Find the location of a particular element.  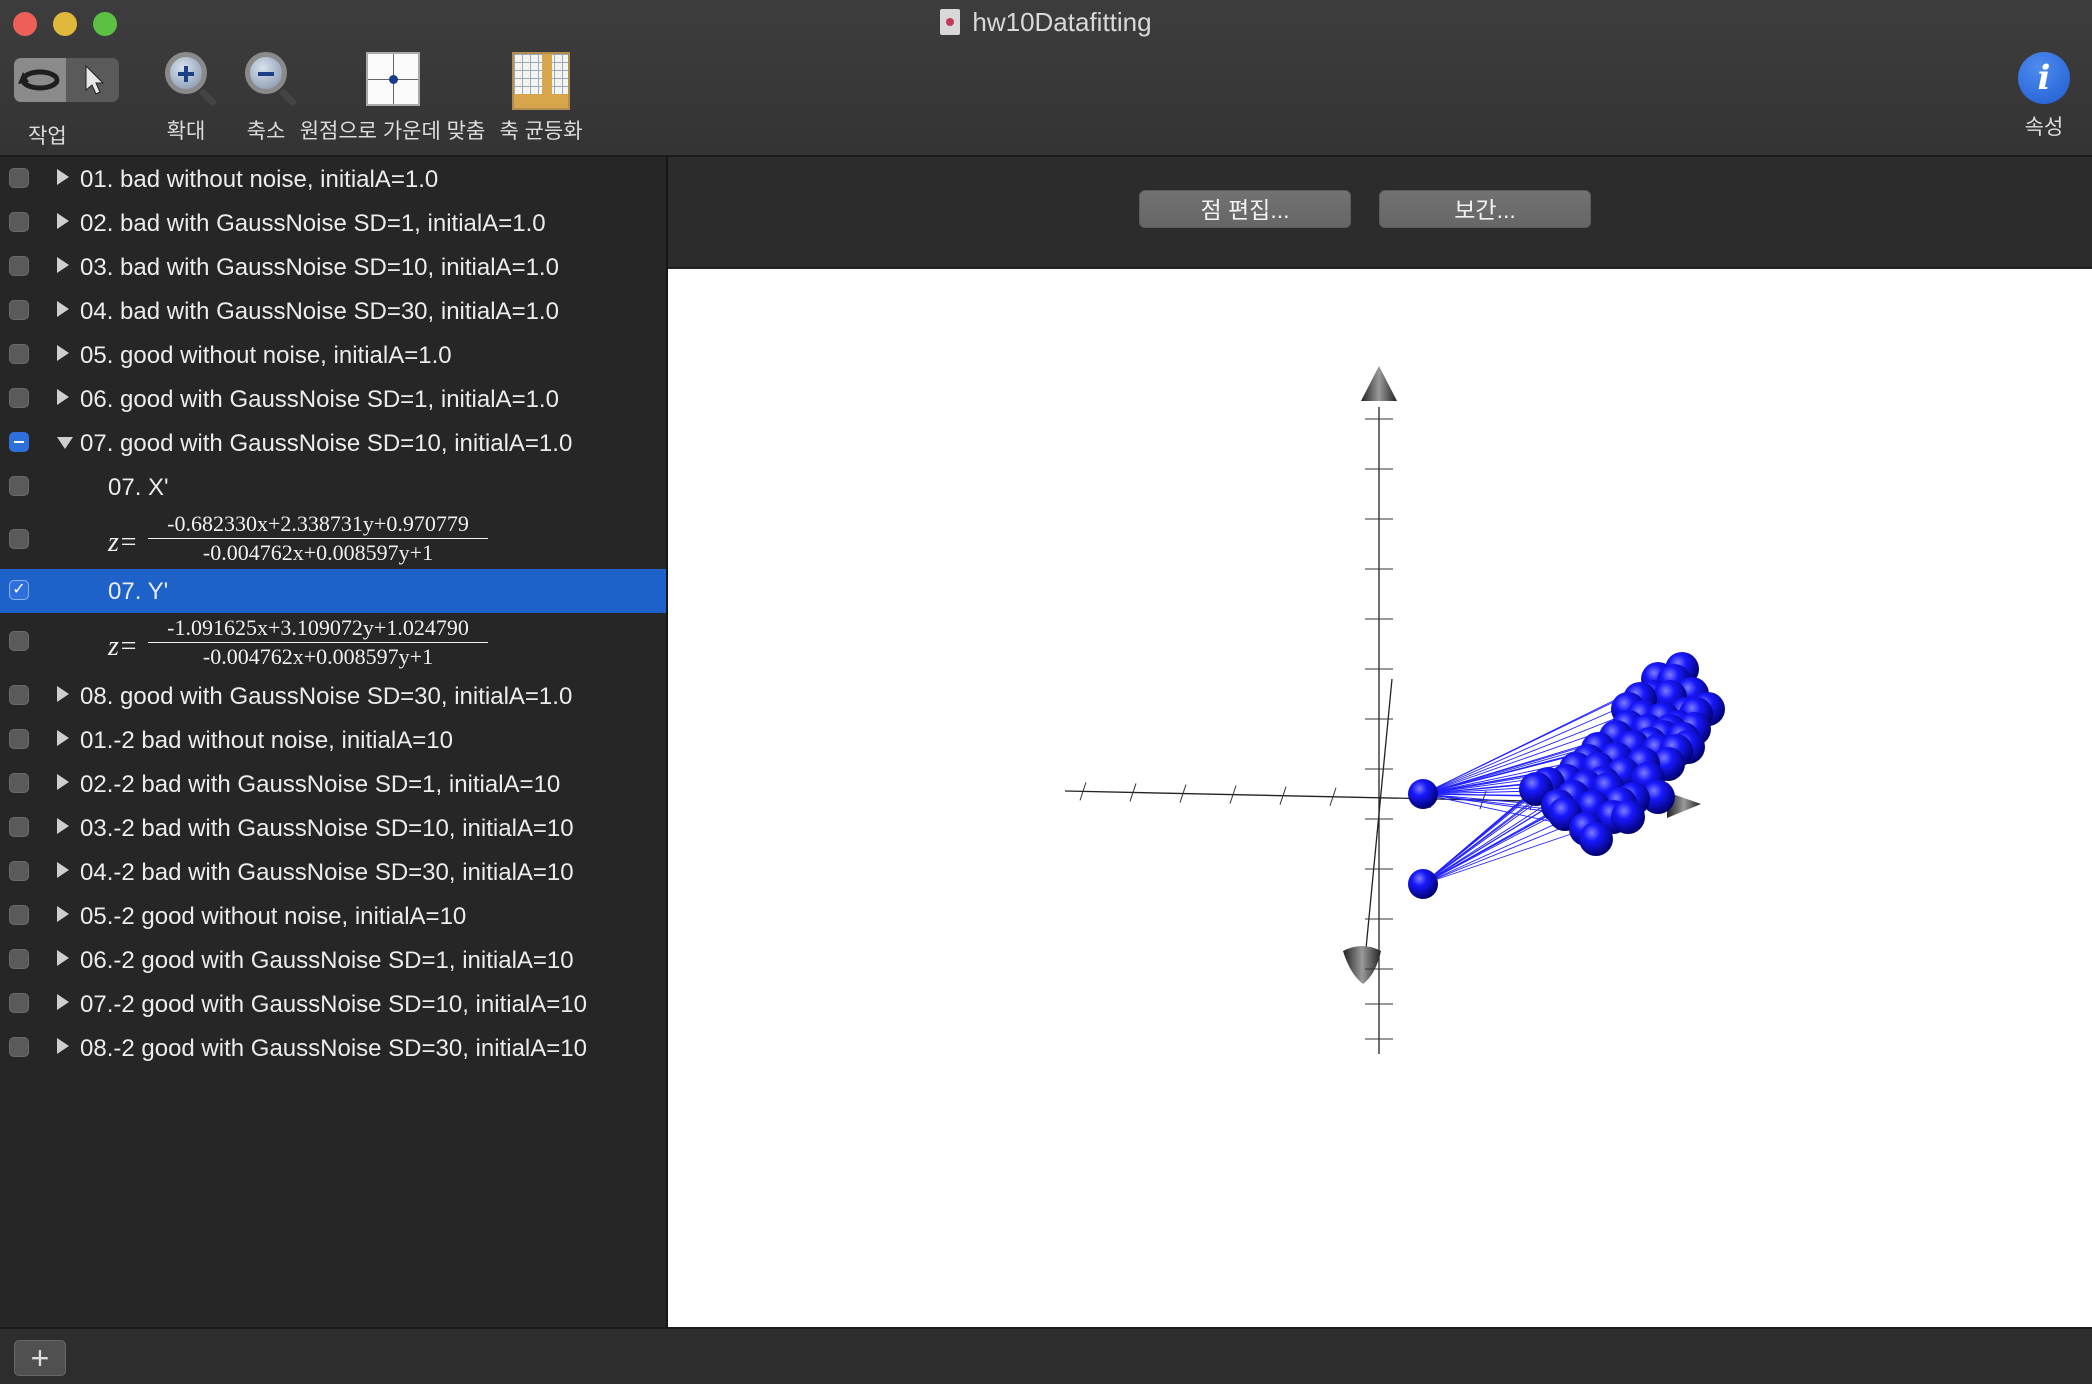

ruler-grid-icon is located at coordinates (541, 81).